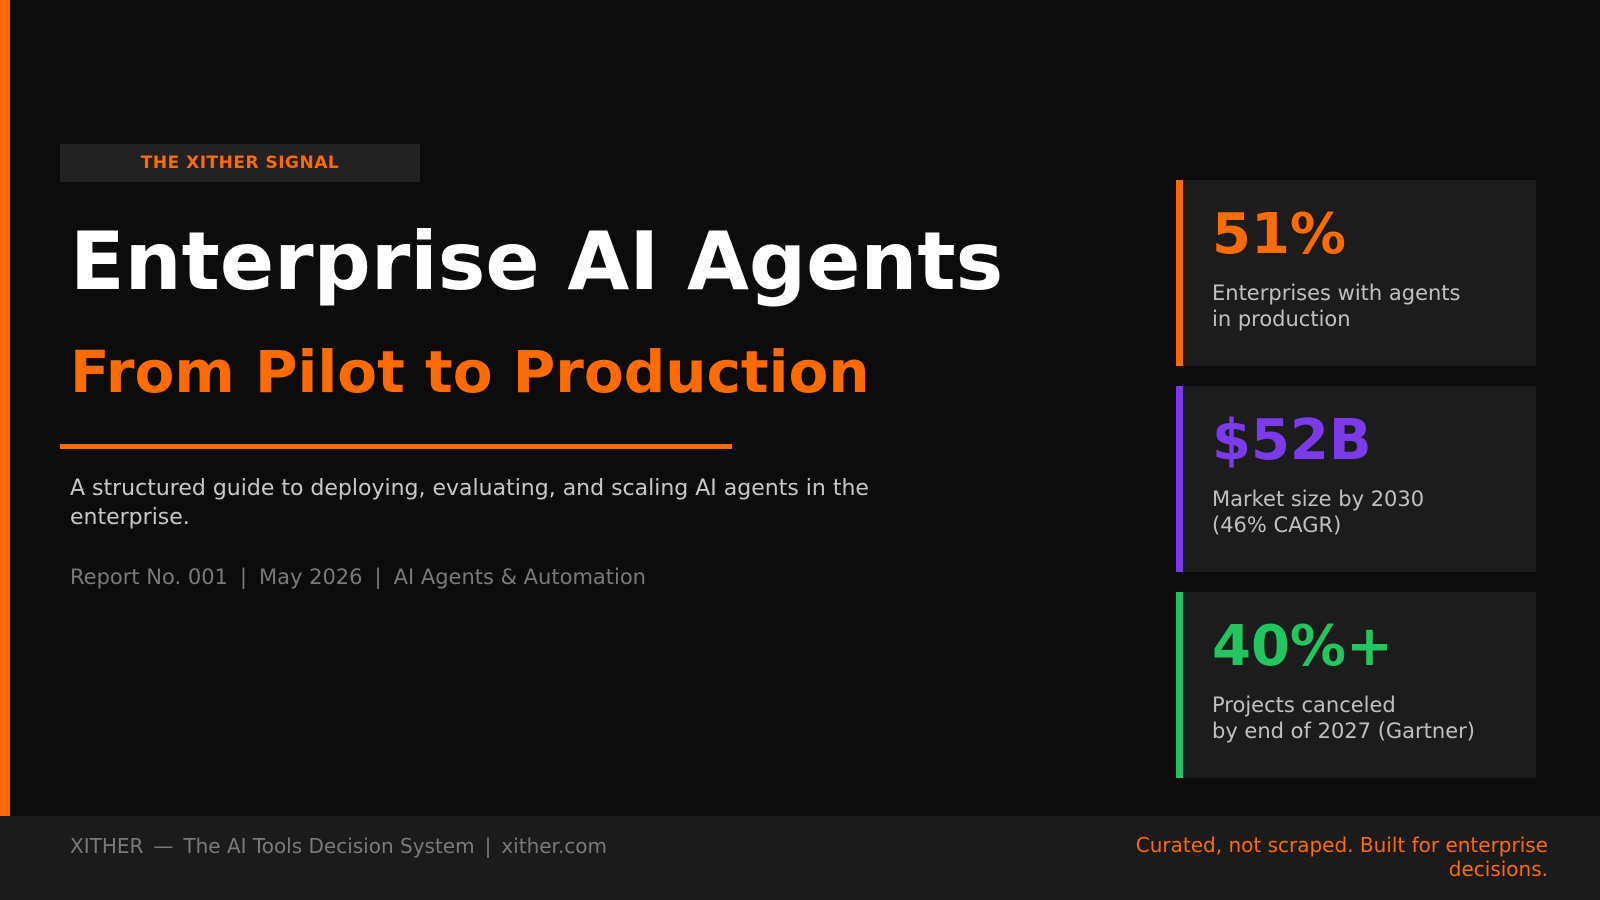 This screenshot has width=1600, height=900. Describe the element at coordinates (1277, 525) in the screenshot. I see `stat-label-line: (46% CAGR)` at that location.